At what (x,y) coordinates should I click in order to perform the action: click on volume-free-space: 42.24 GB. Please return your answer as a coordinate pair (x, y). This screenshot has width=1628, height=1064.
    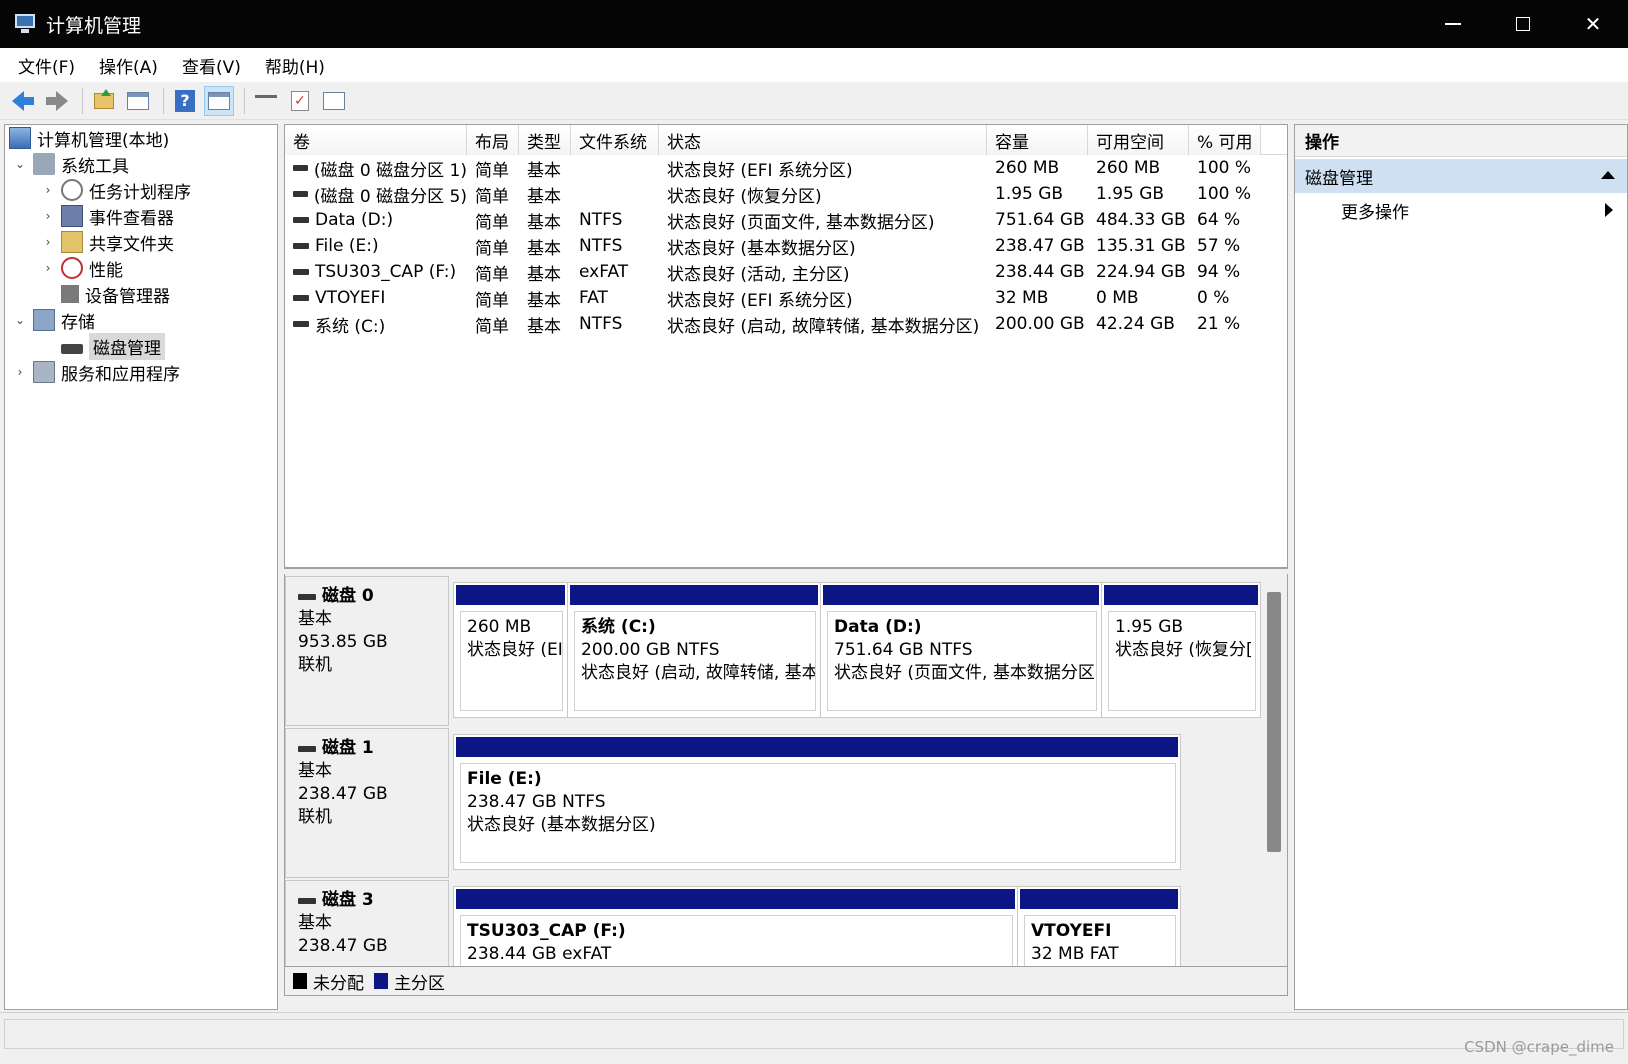
    Looking at the image, I should click on (1135, 324).